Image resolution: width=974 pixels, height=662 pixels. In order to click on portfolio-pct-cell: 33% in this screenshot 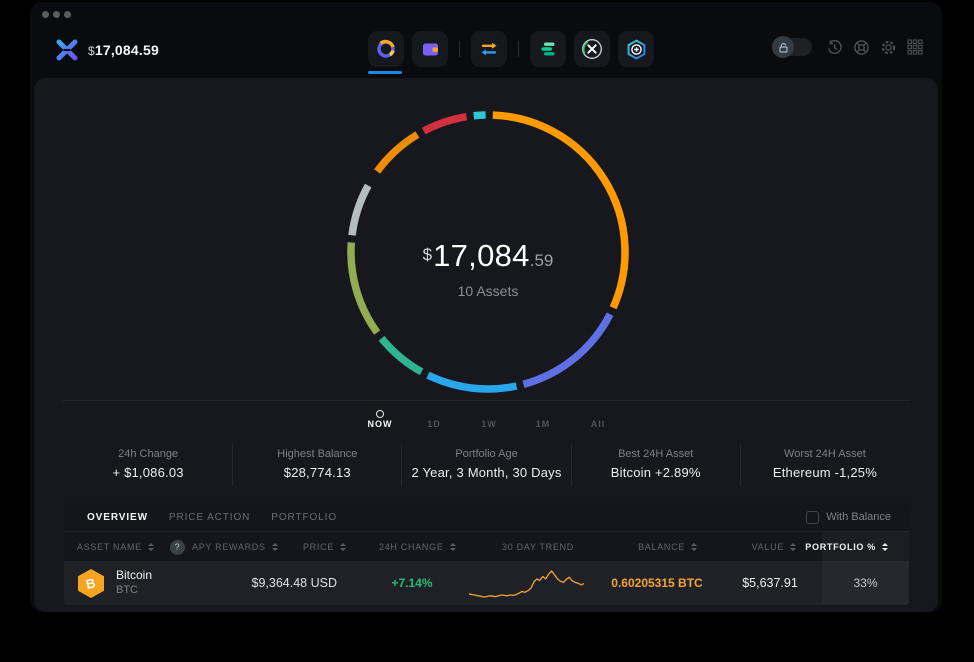, I will do `click(865, 583)`.